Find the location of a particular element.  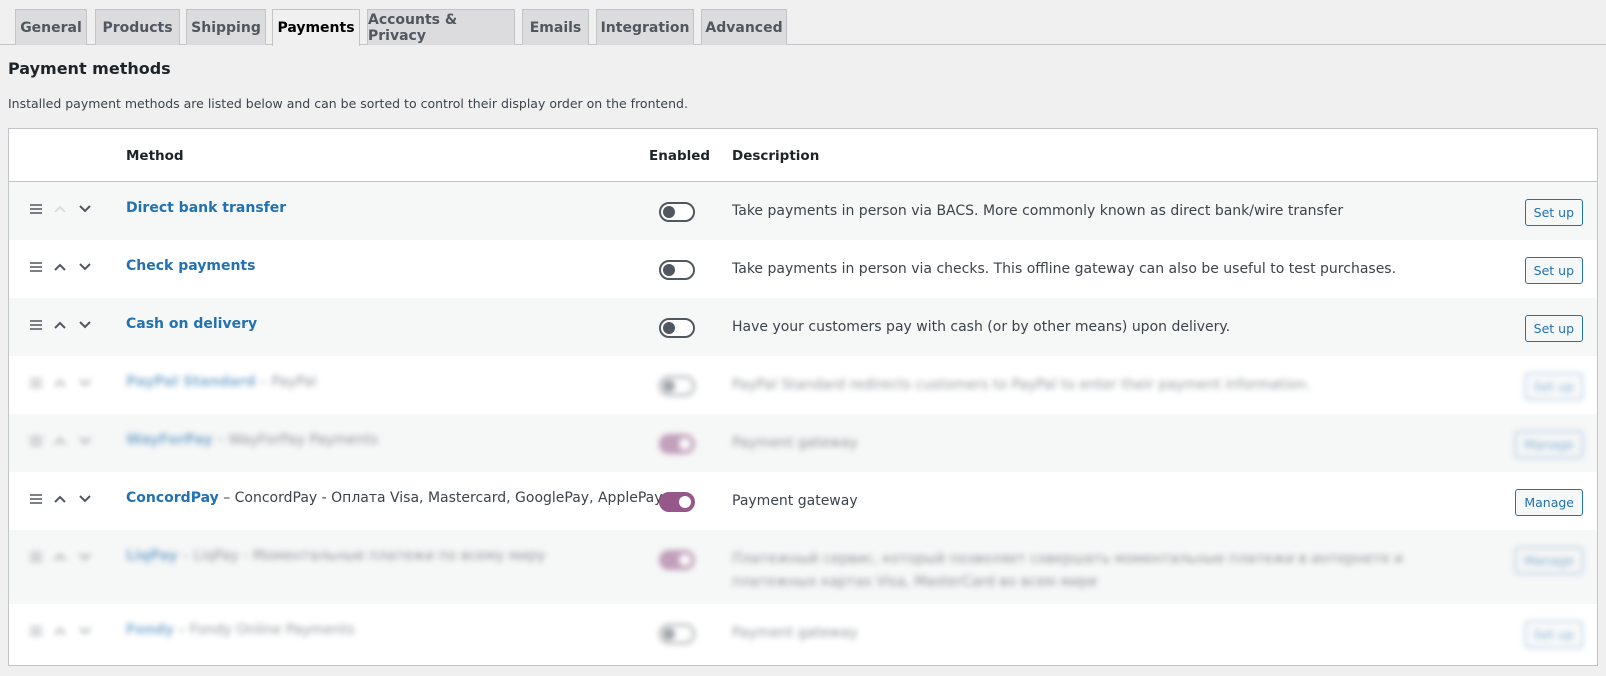

method-link: ConcordPay is located at coordinates (172, 498).